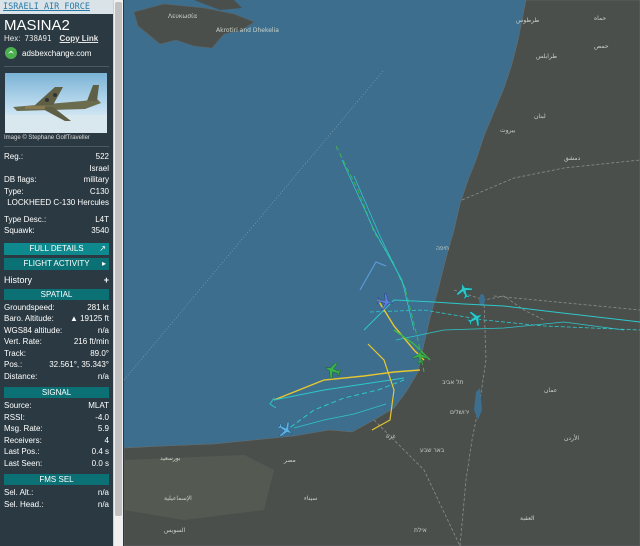 The width and height of the screenshot is (640, 546). What do you see at coordinates (79, 38) in the screenshot?
I see `copy-link-button: Copy Link` at bounding box center [79, 38].